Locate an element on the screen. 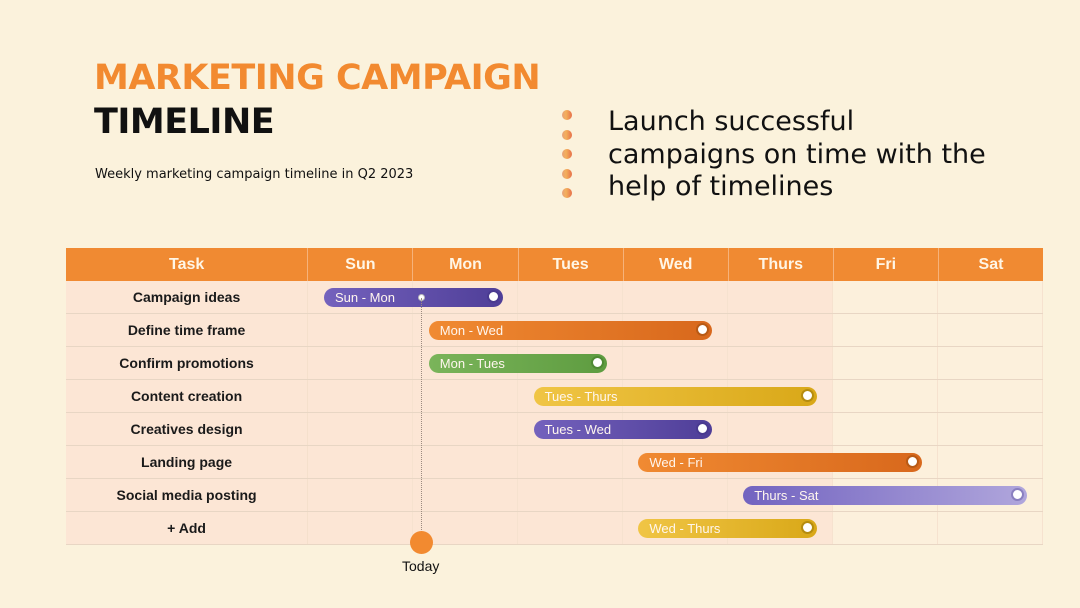 The height and width of the screenshot is (608, 1080). header-day-sun: Sun is located at coordinates (361, 264).